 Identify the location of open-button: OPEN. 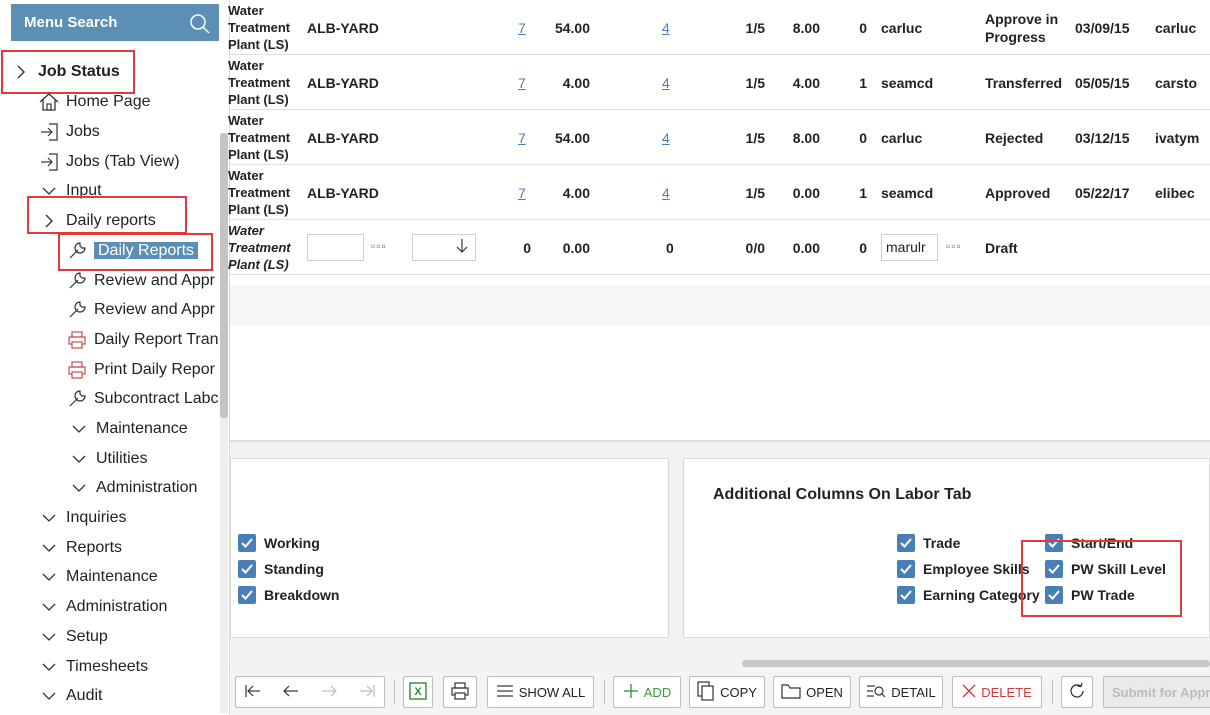
(812, 692).